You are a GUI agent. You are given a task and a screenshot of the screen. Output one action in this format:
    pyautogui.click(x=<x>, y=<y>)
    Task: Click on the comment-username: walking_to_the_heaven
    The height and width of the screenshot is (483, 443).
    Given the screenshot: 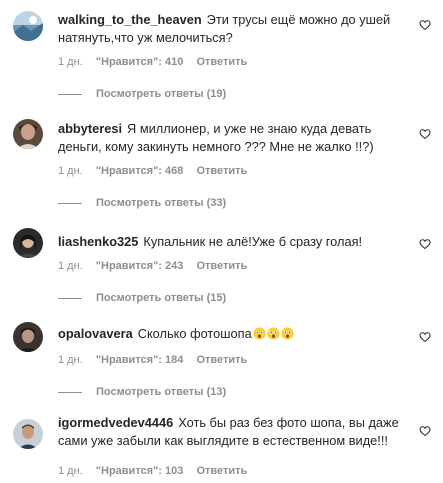 What is the action you would take?
    pyautogui.click(x=130, y=19)
    